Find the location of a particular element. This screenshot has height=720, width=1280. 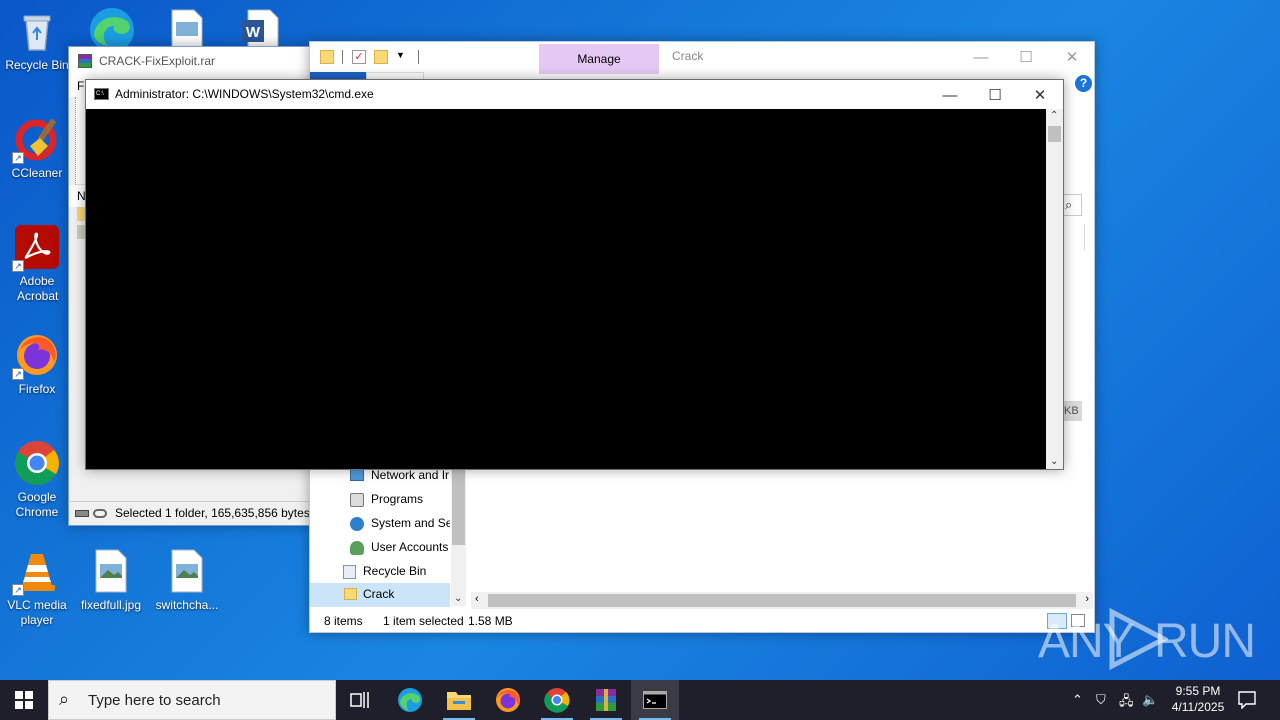

content-horizontal-scrollbar: ‹ › is located at coordinates (782, 600).